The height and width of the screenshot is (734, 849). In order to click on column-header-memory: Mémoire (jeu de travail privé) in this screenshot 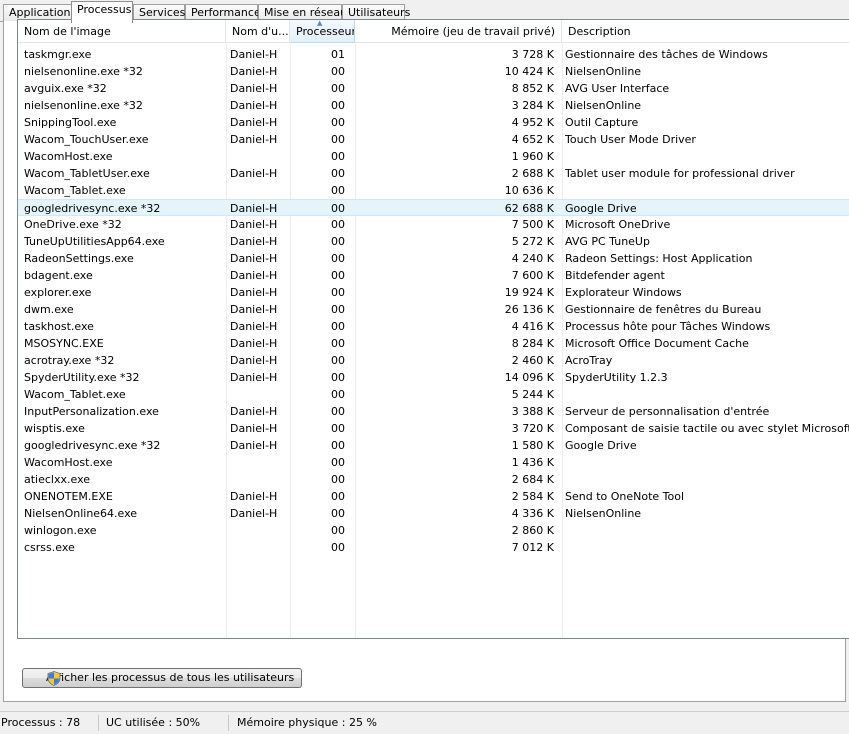, I will do `click(458, 31)`.